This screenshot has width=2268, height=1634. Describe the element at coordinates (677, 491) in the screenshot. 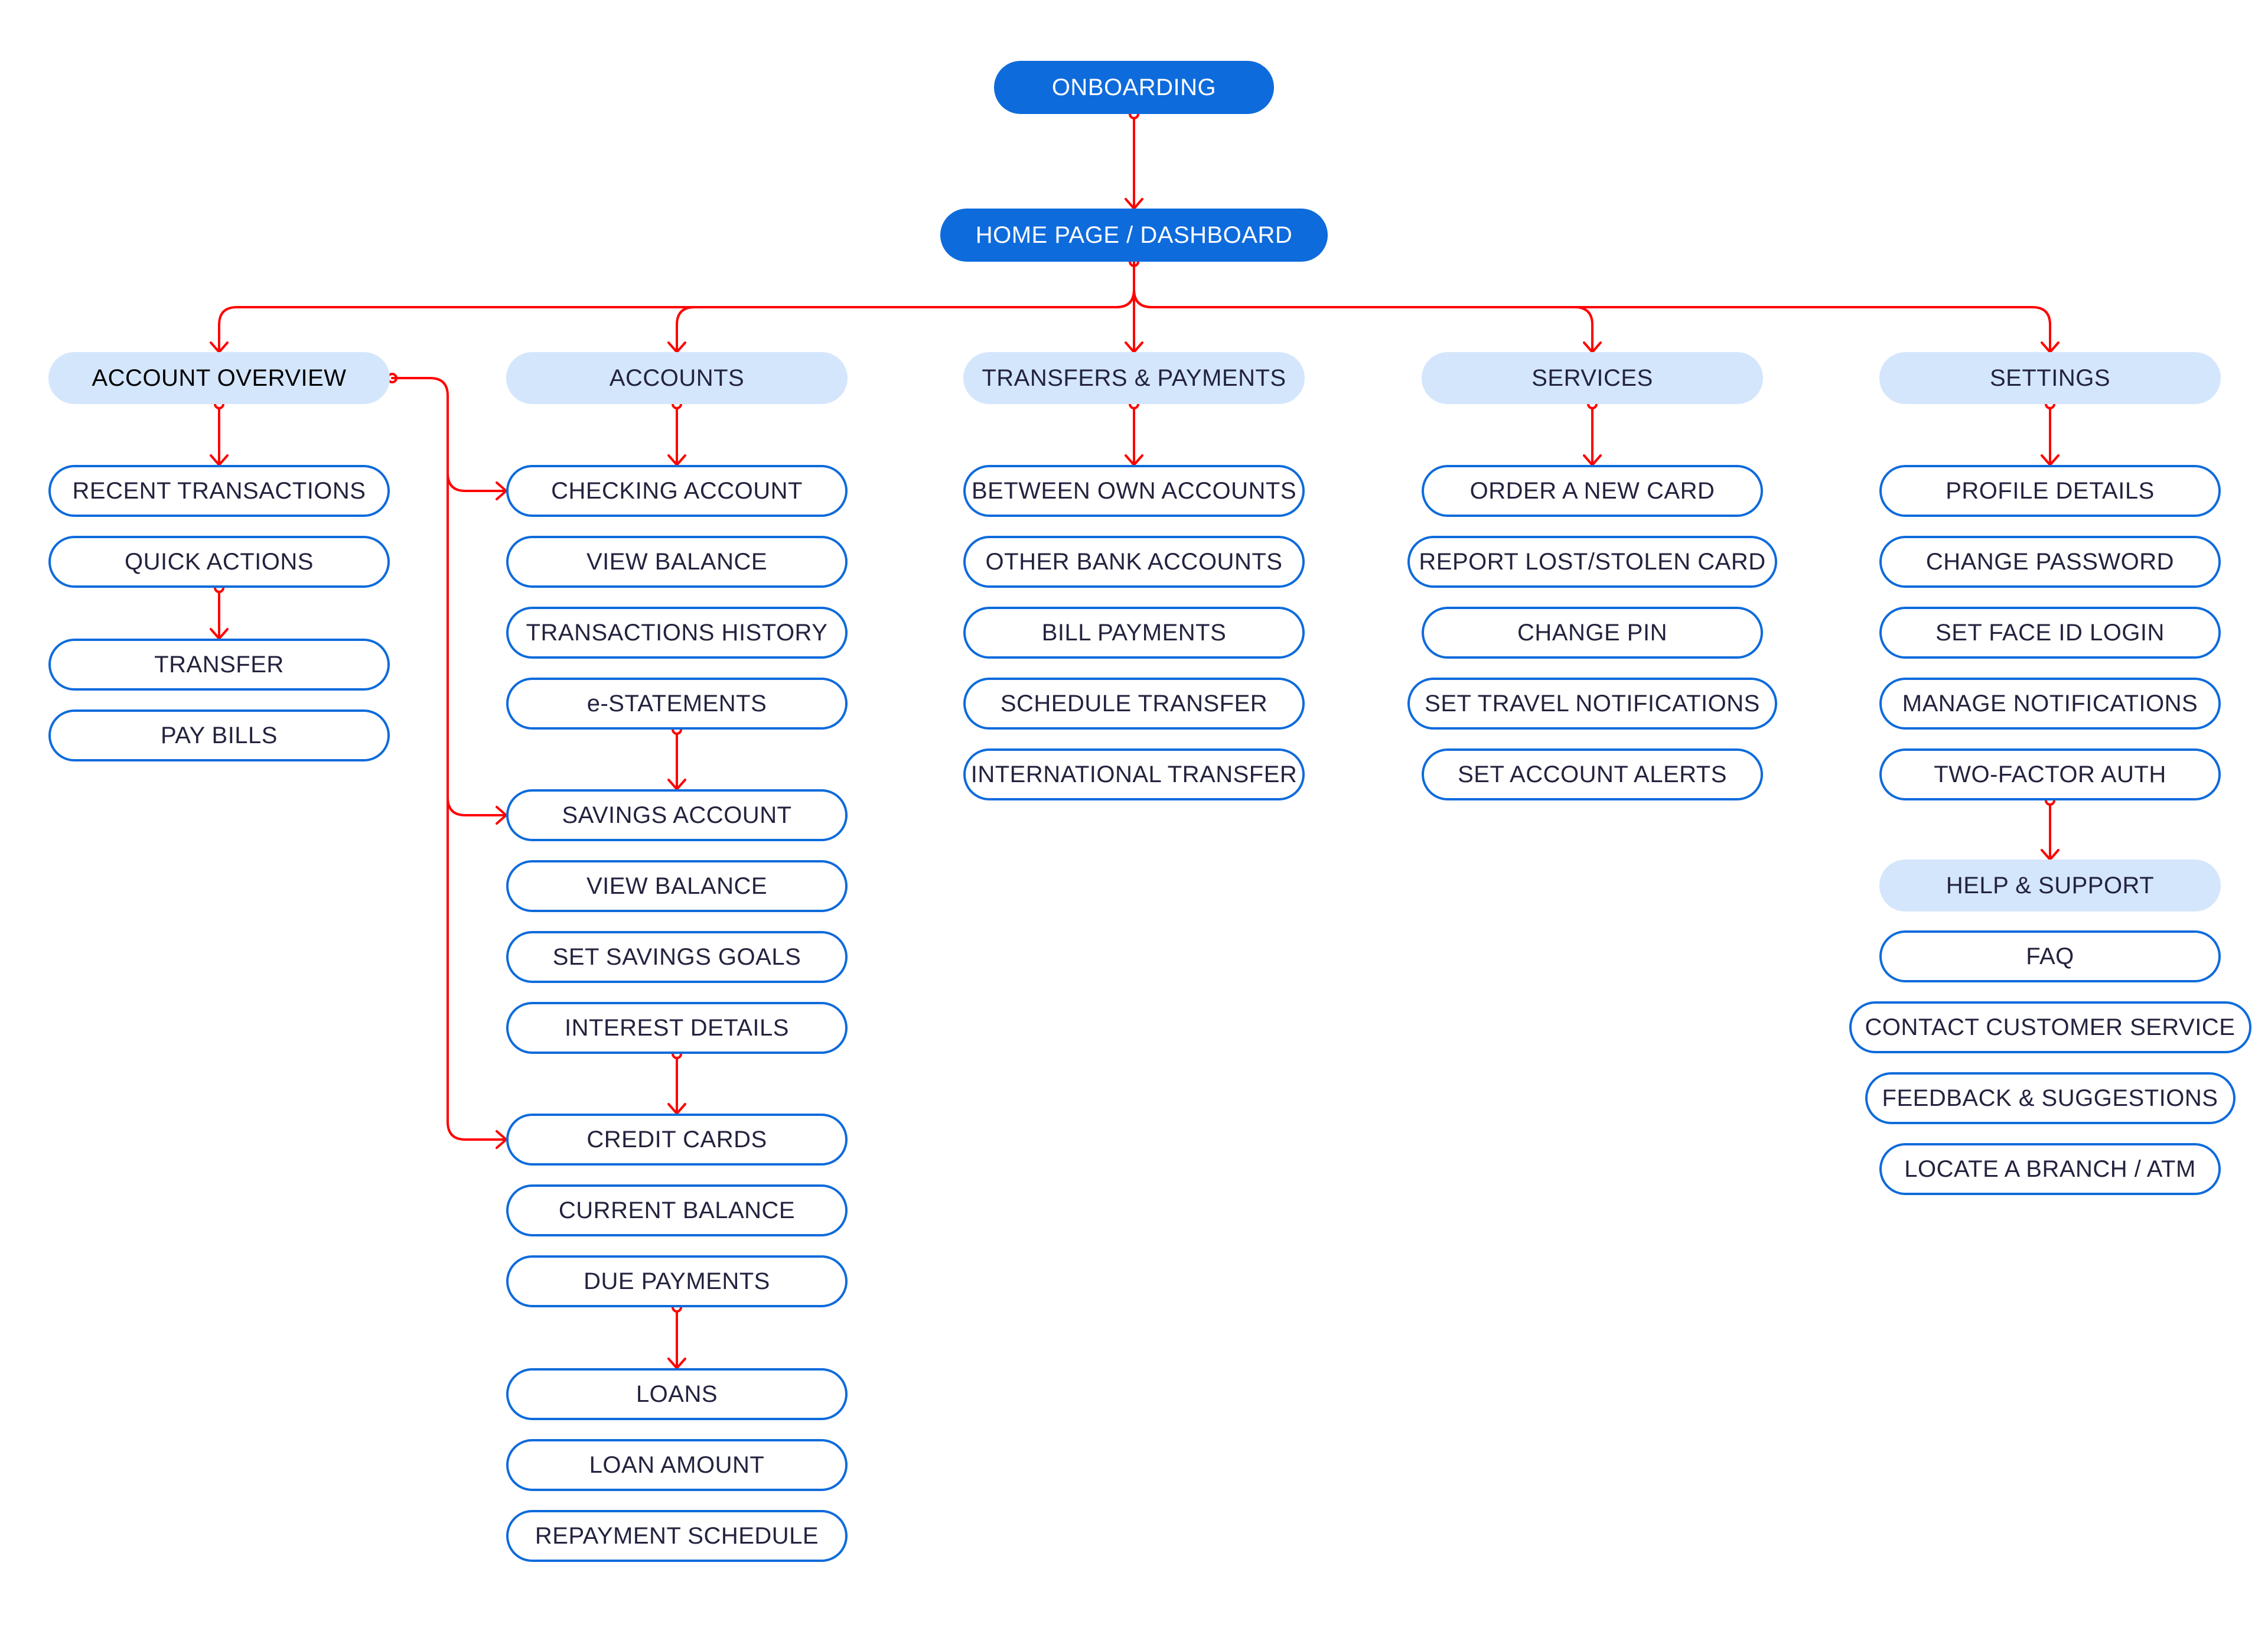

I see `item-checking-account: CHECKING ACCOUNT` at that location.